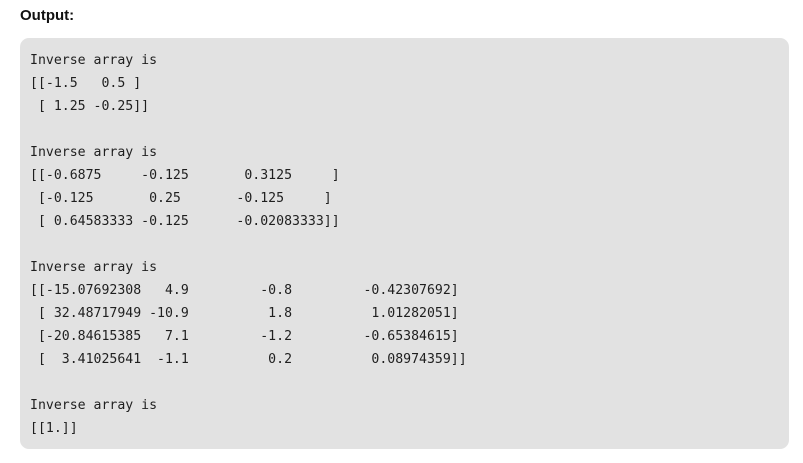 This screenshot has height=463, width=803. I want to click on output-line: [-0.125 0.25 -0.125 ], so click(181, 198).